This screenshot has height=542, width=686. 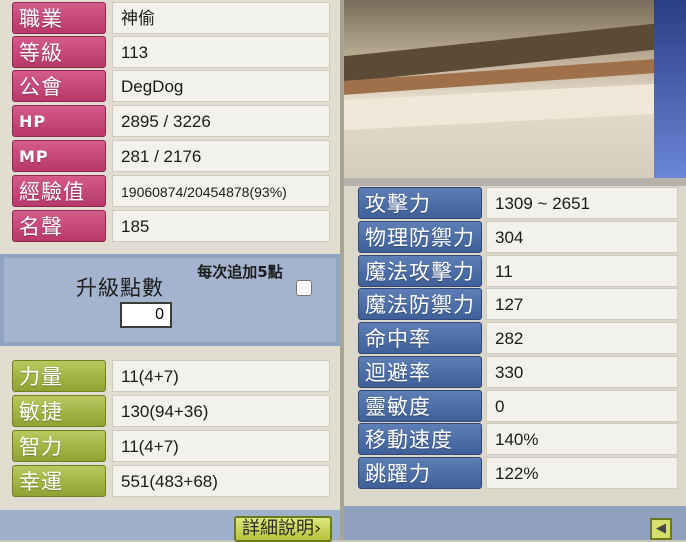 I want to click on row-mp: MP 281 / 2176, so click(x=170, y=156).